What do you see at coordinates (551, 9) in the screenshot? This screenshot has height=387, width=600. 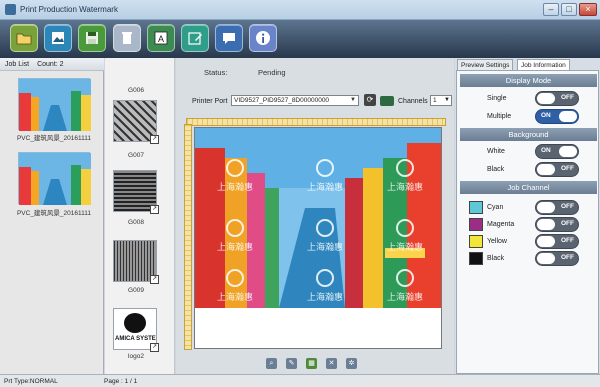 I see `minimize-button: –` at bounding box center [551, 9].